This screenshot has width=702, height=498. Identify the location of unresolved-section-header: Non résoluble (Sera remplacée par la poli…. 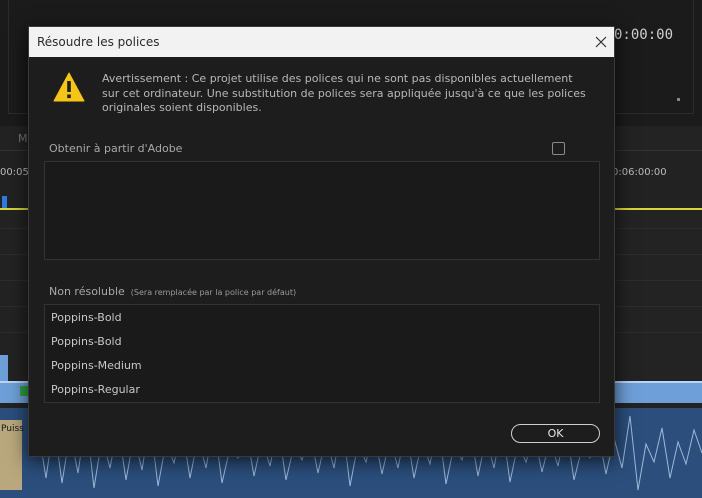
(172, 291).